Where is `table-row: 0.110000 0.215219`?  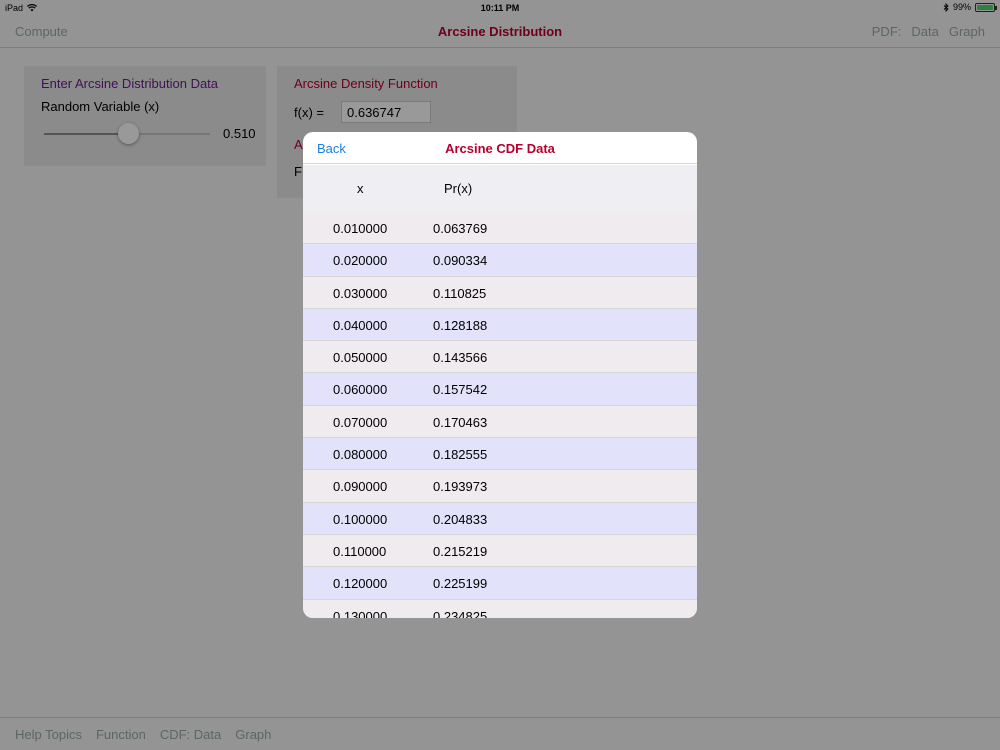 table-row: 0.110000 0.215219 is located at coordinates (500, 551).